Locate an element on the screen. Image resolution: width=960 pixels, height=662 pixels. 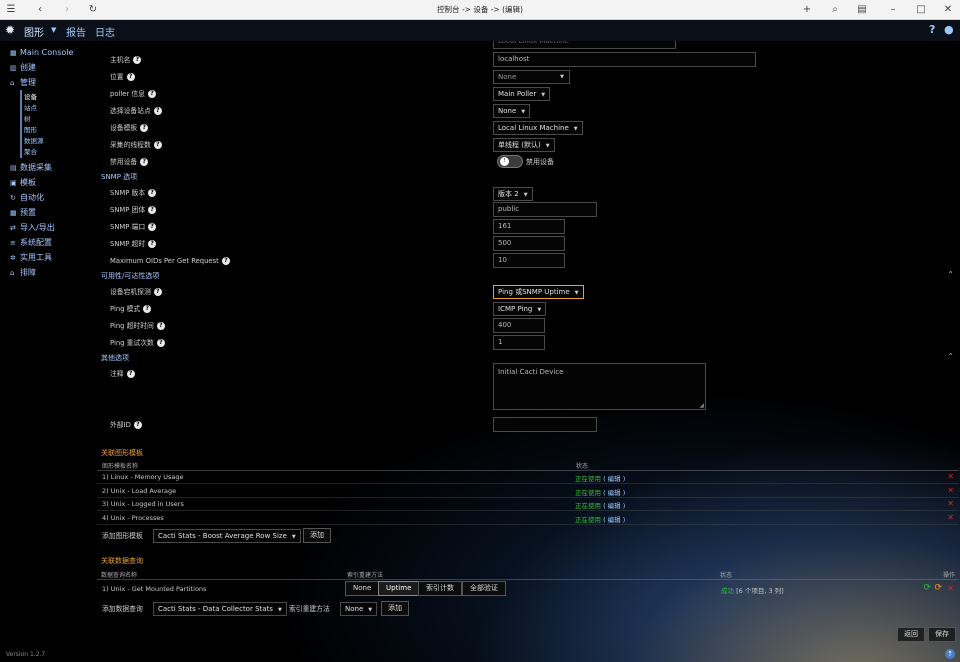
site-select: None ▼ is located at coordinates (512, 111).